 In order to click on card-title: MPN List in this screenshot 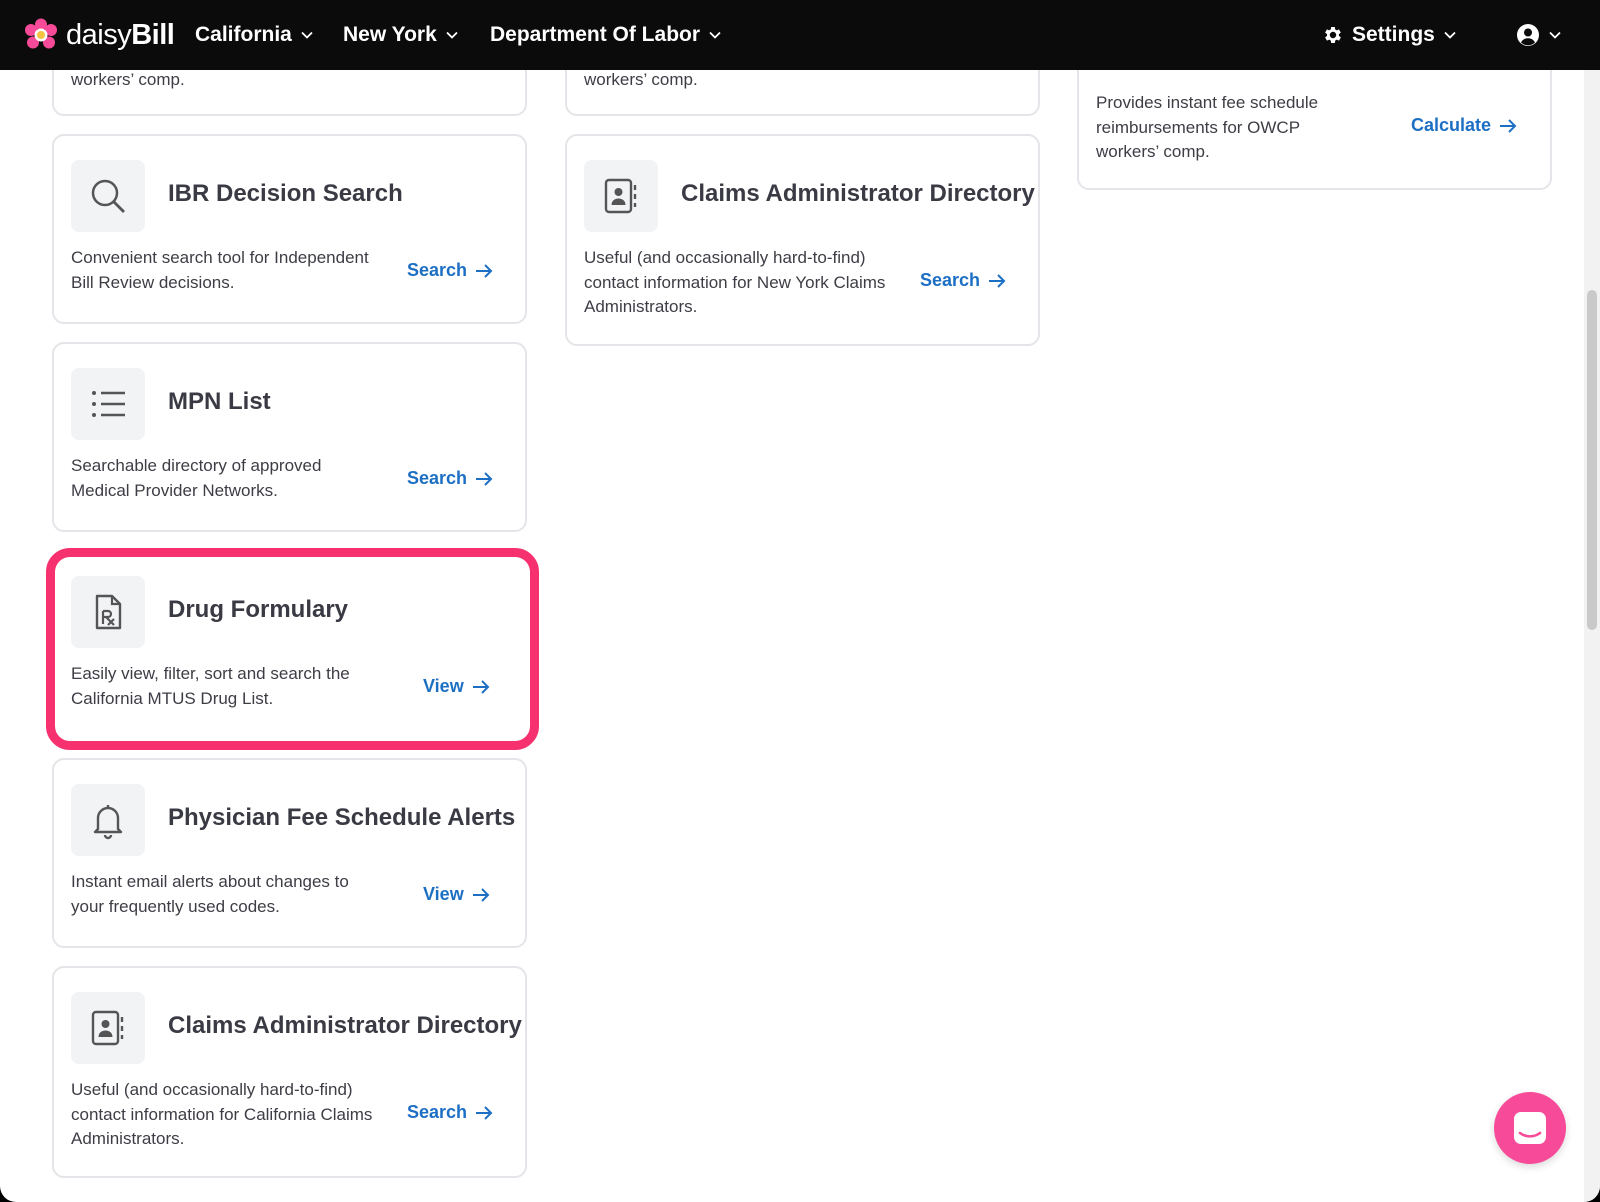, I will do `click(219, 401)`.